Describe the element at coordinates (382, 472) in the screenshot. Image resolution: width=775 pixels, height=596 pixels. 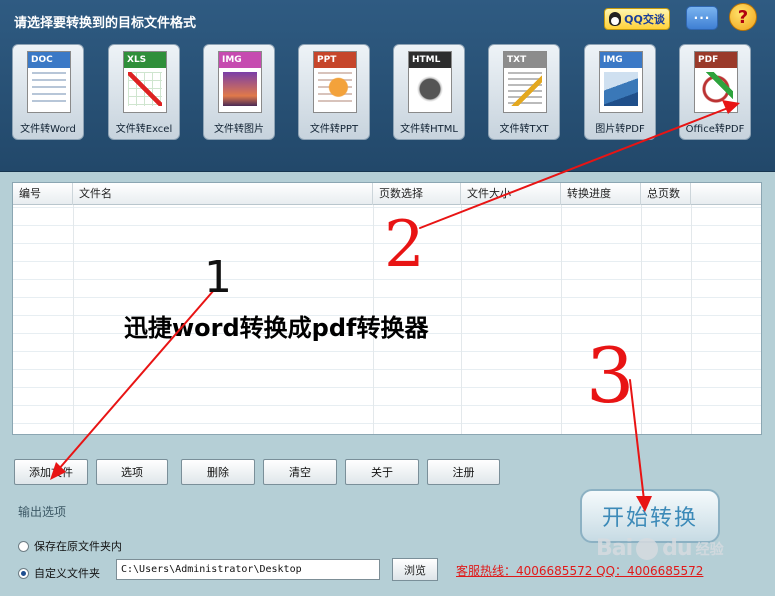
I see `about-button: 关于` at that location.